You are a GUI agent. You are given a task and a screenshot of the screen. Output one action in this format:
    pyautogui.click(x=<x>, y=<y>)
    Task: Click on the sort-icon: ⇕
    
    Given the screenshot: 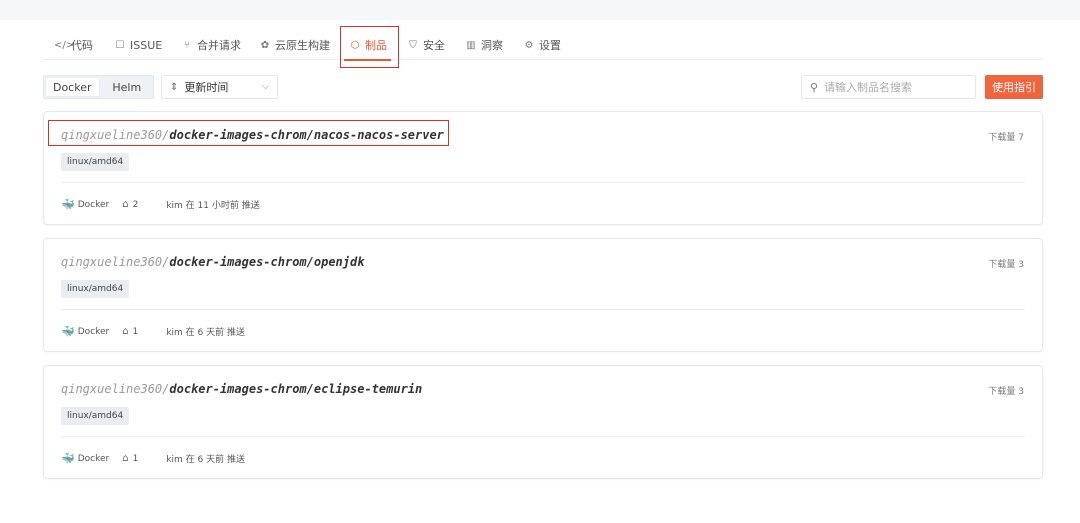 What is the action you would take?
    pyautogui.click(x=174, y=87)
    